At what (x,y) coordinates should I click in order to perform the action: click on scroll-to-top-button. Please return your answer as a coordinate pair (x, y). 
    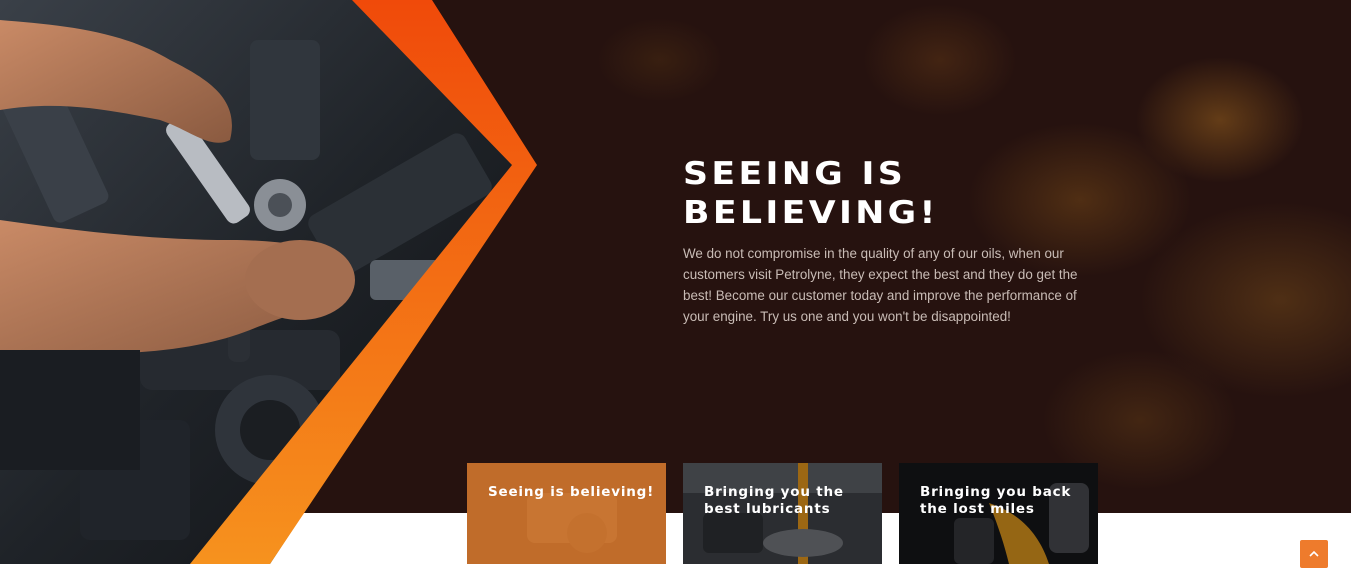
    Looking at the image, I should click on (1314, 554).